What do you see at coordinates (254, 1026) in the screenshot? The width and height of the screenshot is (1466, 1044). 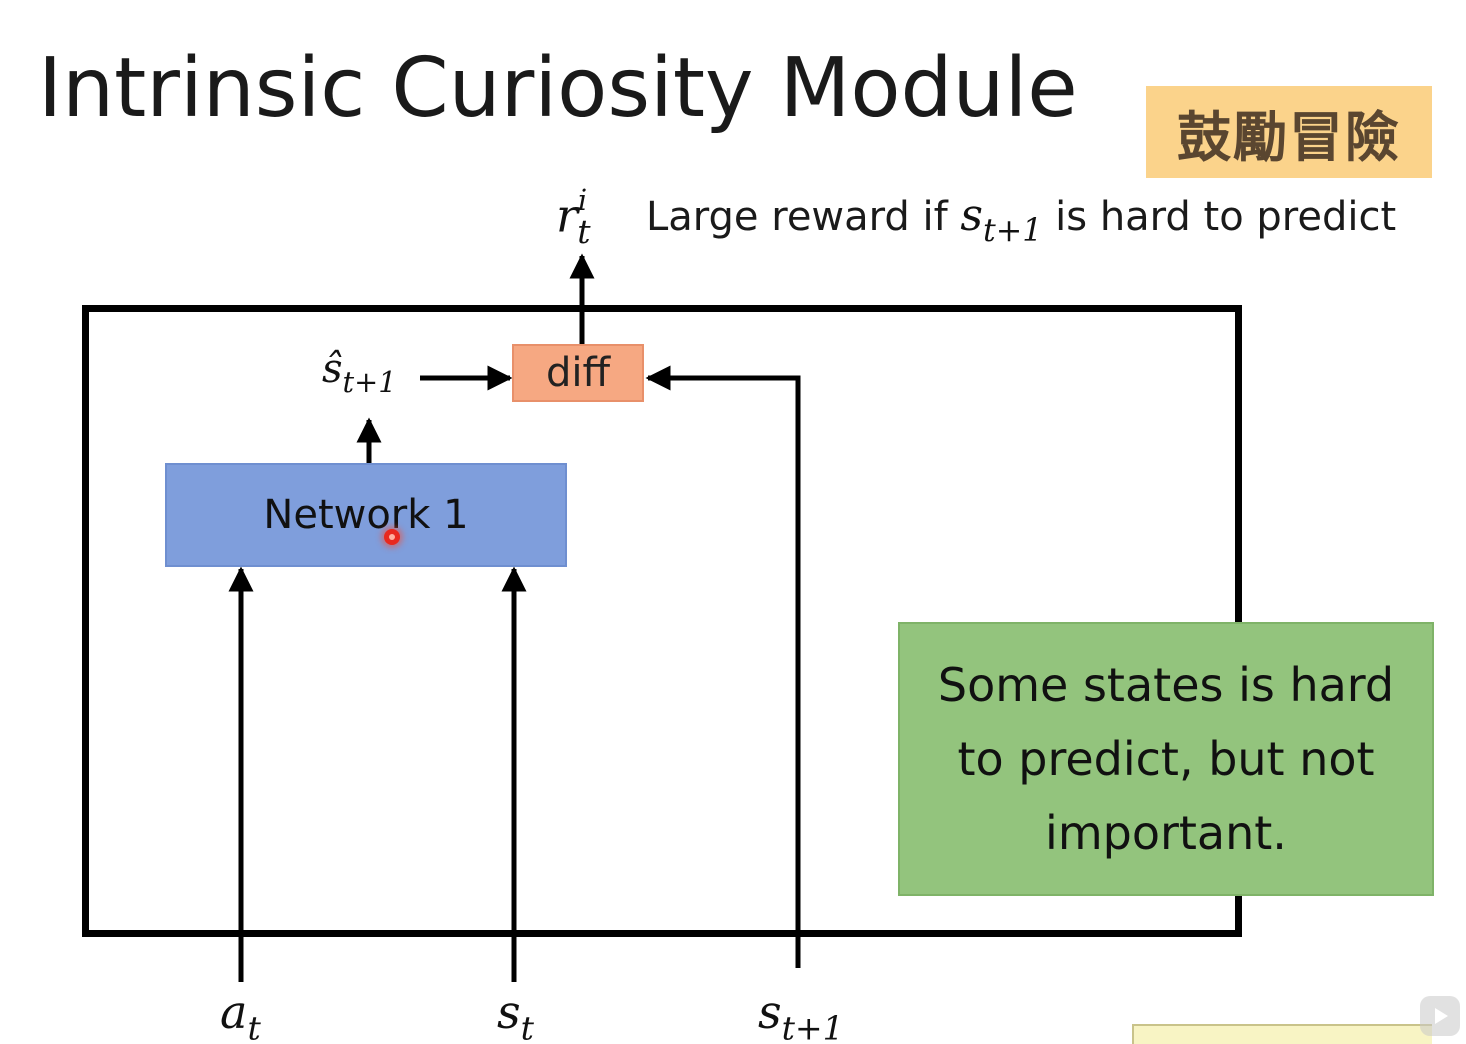 I see `action-sub: t` at bounding box center [254, 1026].